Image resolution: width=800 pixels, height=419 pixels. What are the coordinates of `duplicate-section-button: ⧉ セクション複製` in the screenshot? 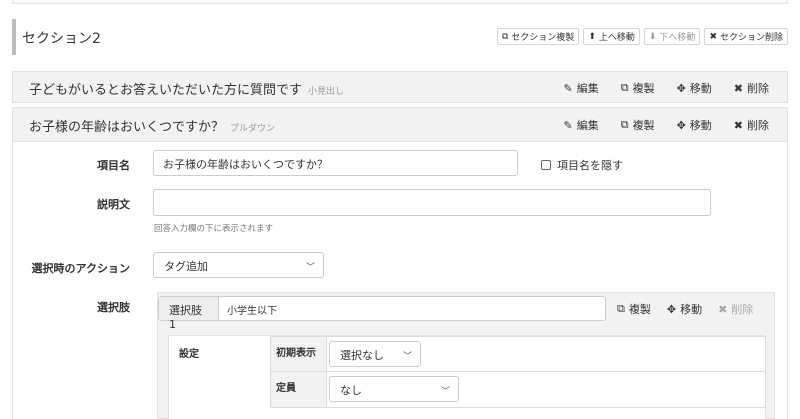 It's located at (538, 36).